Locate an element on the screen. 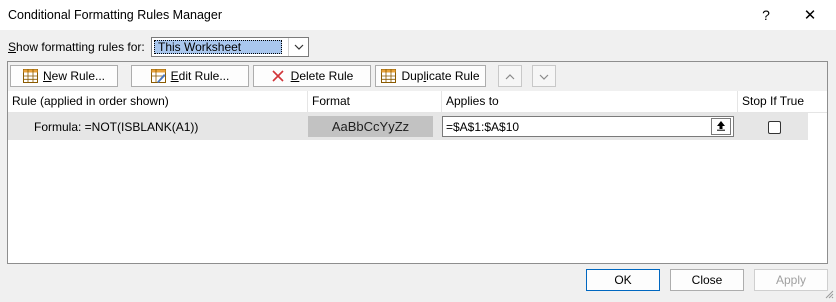 This screenshot has height=302, width=836. duplicate-table-icon is located at coordinates (389, 76).